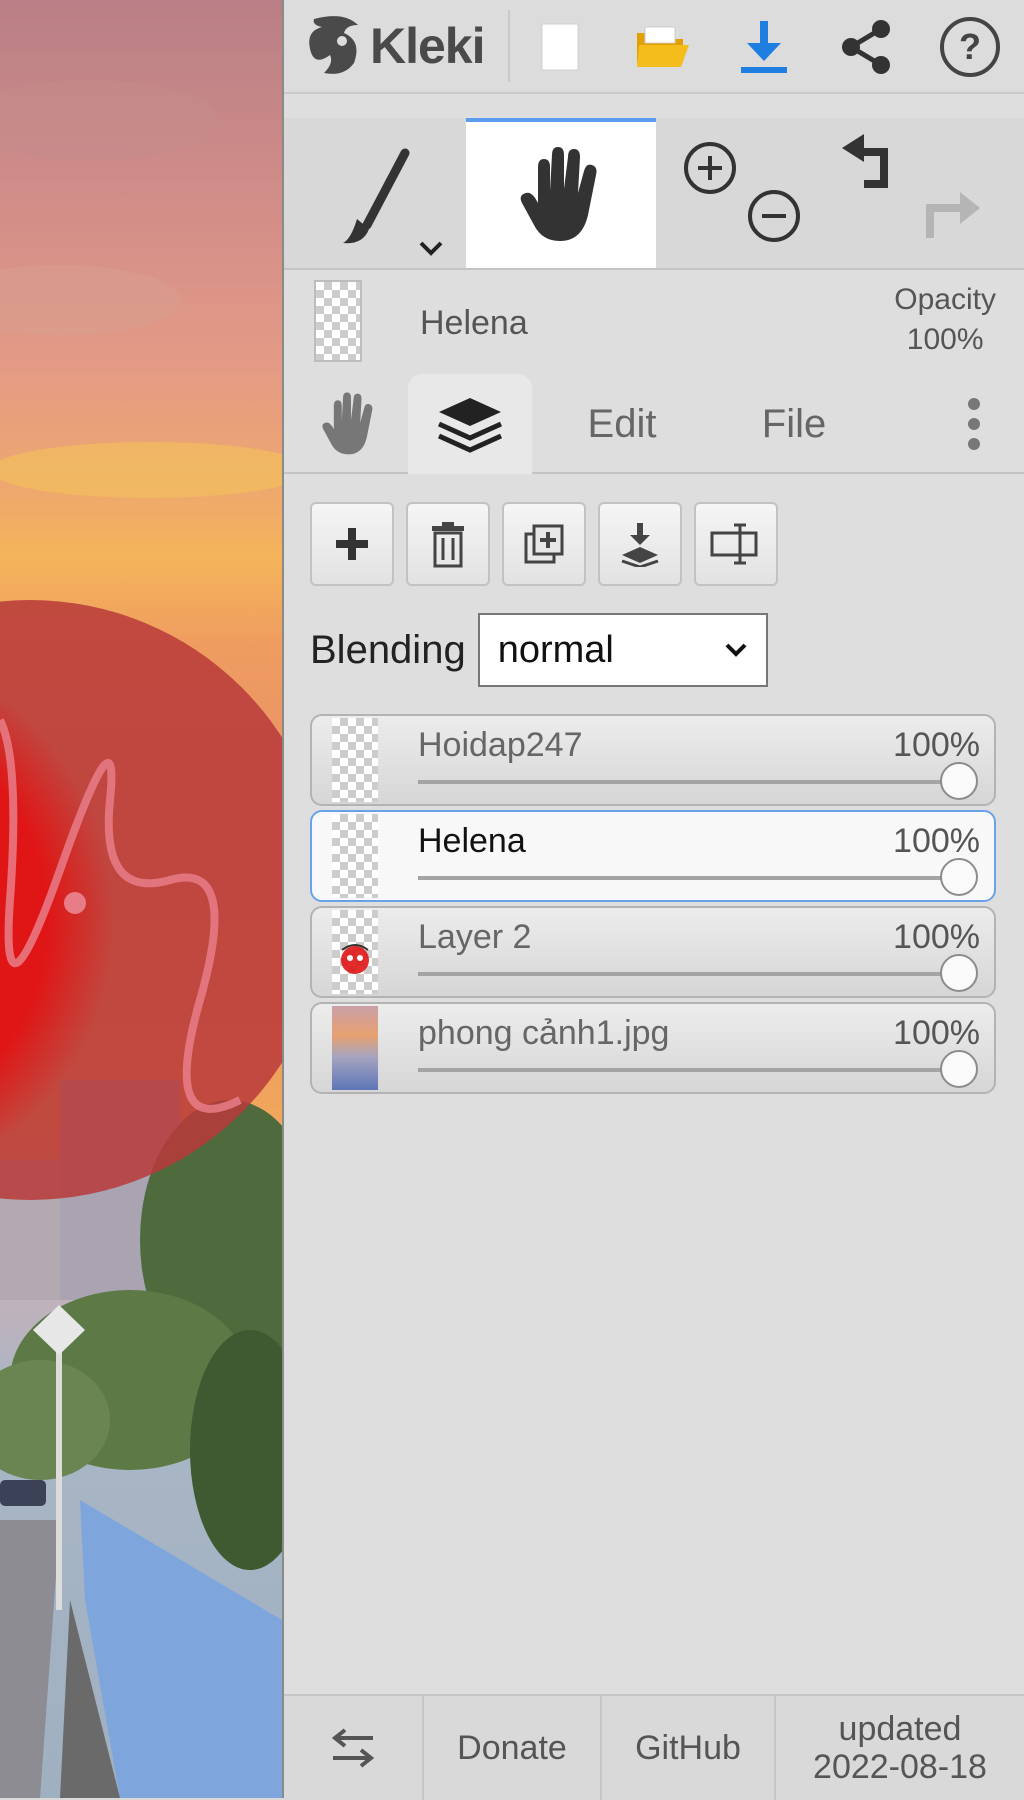 The width and height of the screenshot is (1024, 1800). Describe the element at coordinates (512, 1748) in the screenshot. I see `donate-link: Donate` at that location.